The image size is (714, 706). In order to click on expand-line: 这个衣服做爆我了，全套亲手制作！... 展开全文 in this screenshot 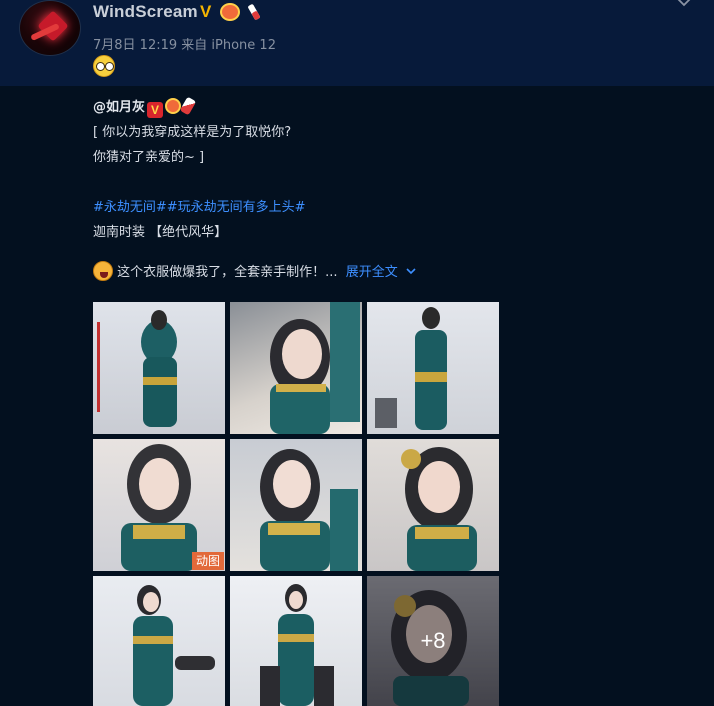, I will do `click(303, 273)`.